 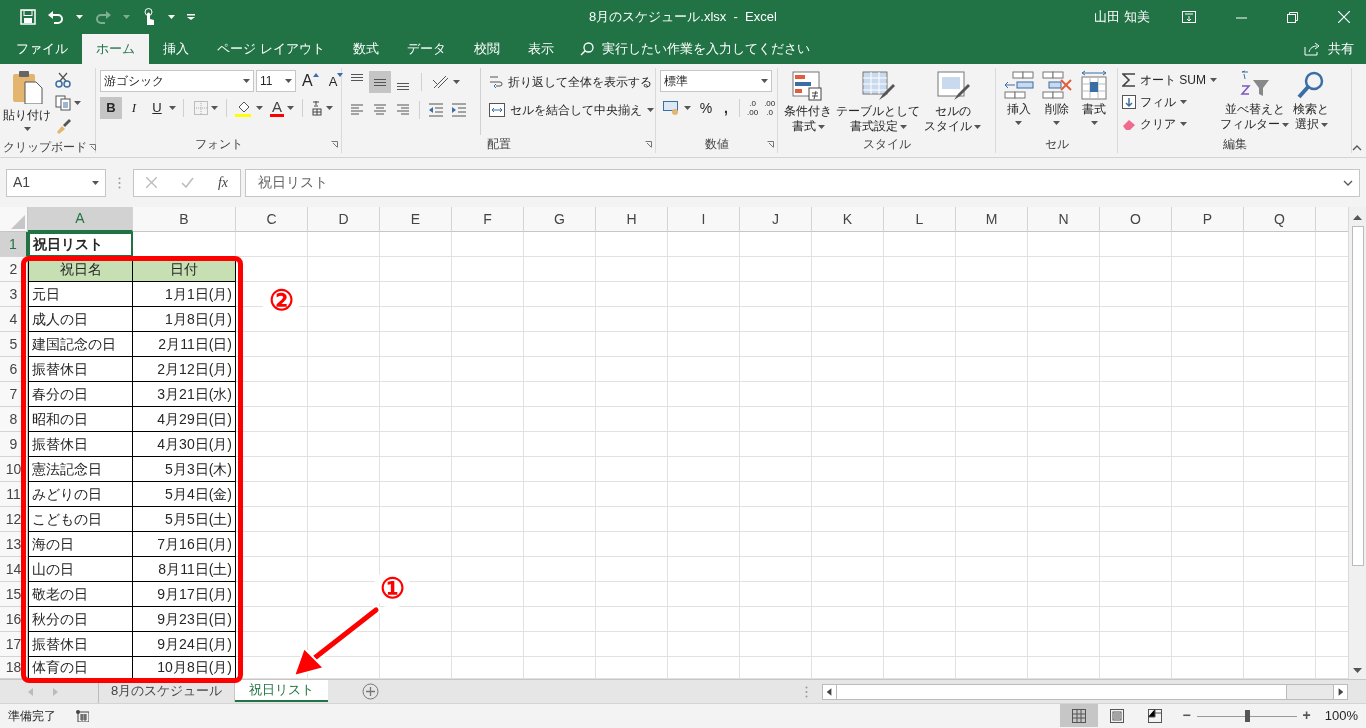 I want to click on close-icon, so click(x=1344, y=17).